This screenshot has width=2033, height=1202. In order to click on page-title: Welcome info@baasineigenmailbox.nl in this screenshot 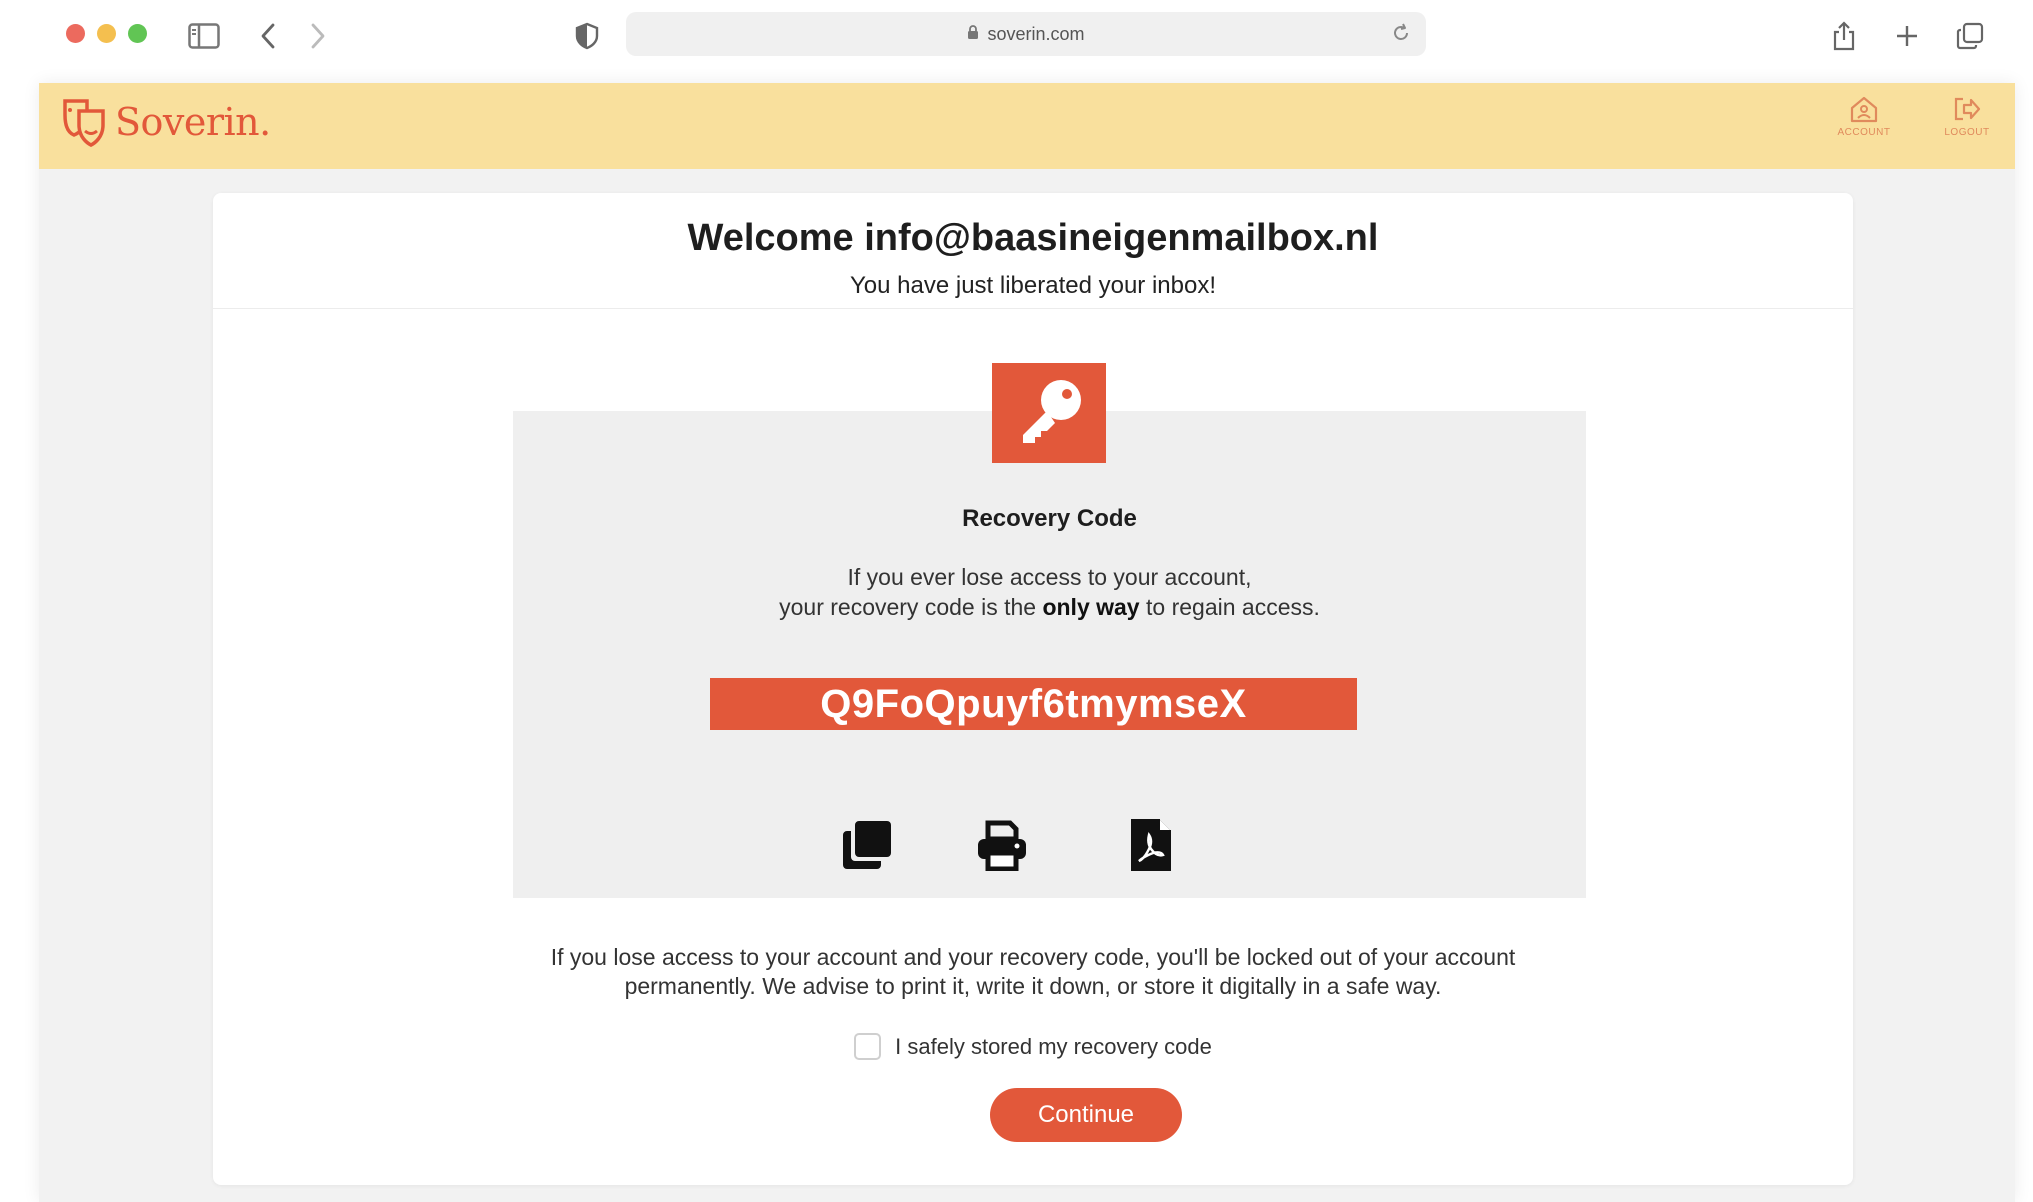, I will do `click(1033, 238)`.